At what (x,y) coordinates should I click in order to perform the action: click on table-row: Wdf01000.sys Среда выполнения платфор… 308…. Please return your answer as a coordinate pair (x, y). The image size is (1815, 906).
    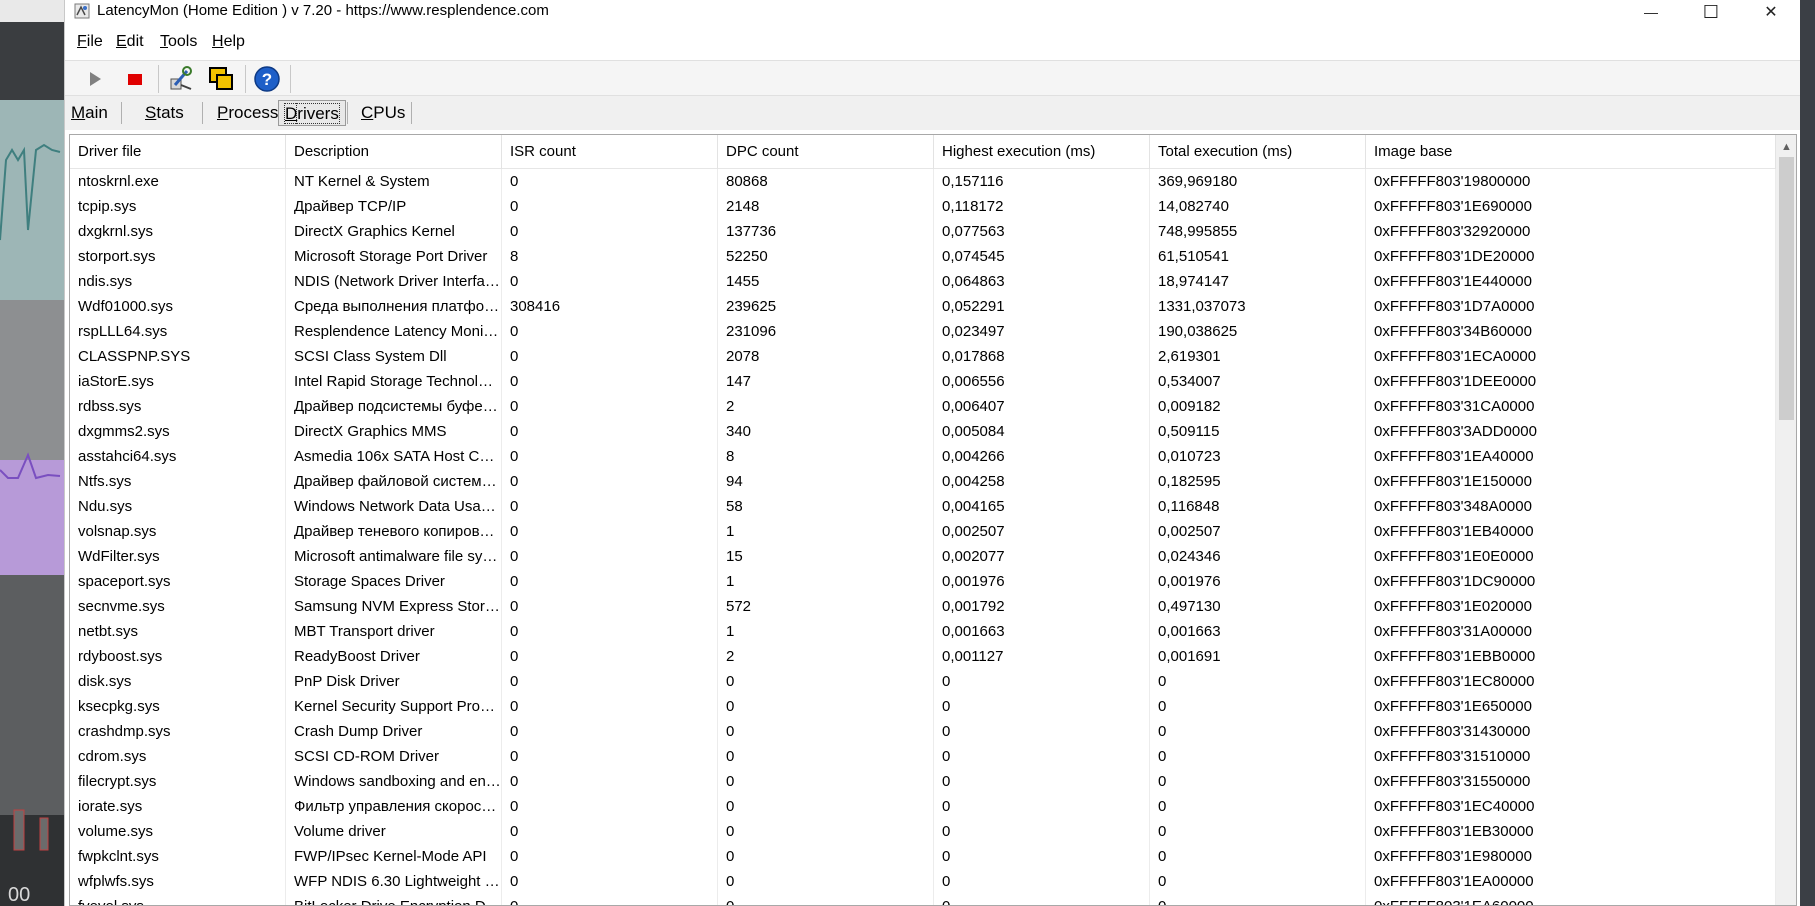
    Looking at the image, I should click on (923, 306).